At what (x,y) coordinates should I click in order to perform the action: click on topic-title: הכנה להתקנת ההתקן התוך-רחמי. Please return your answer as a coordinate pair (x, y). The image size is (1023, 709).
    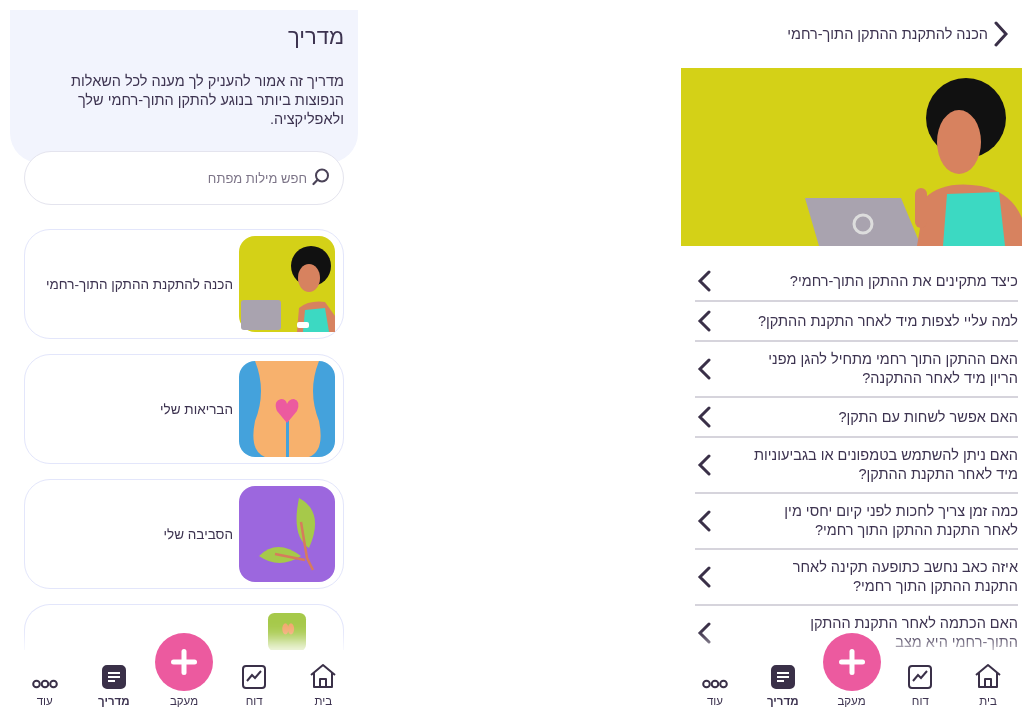
    Looking at the image, I should click on (139, 284).